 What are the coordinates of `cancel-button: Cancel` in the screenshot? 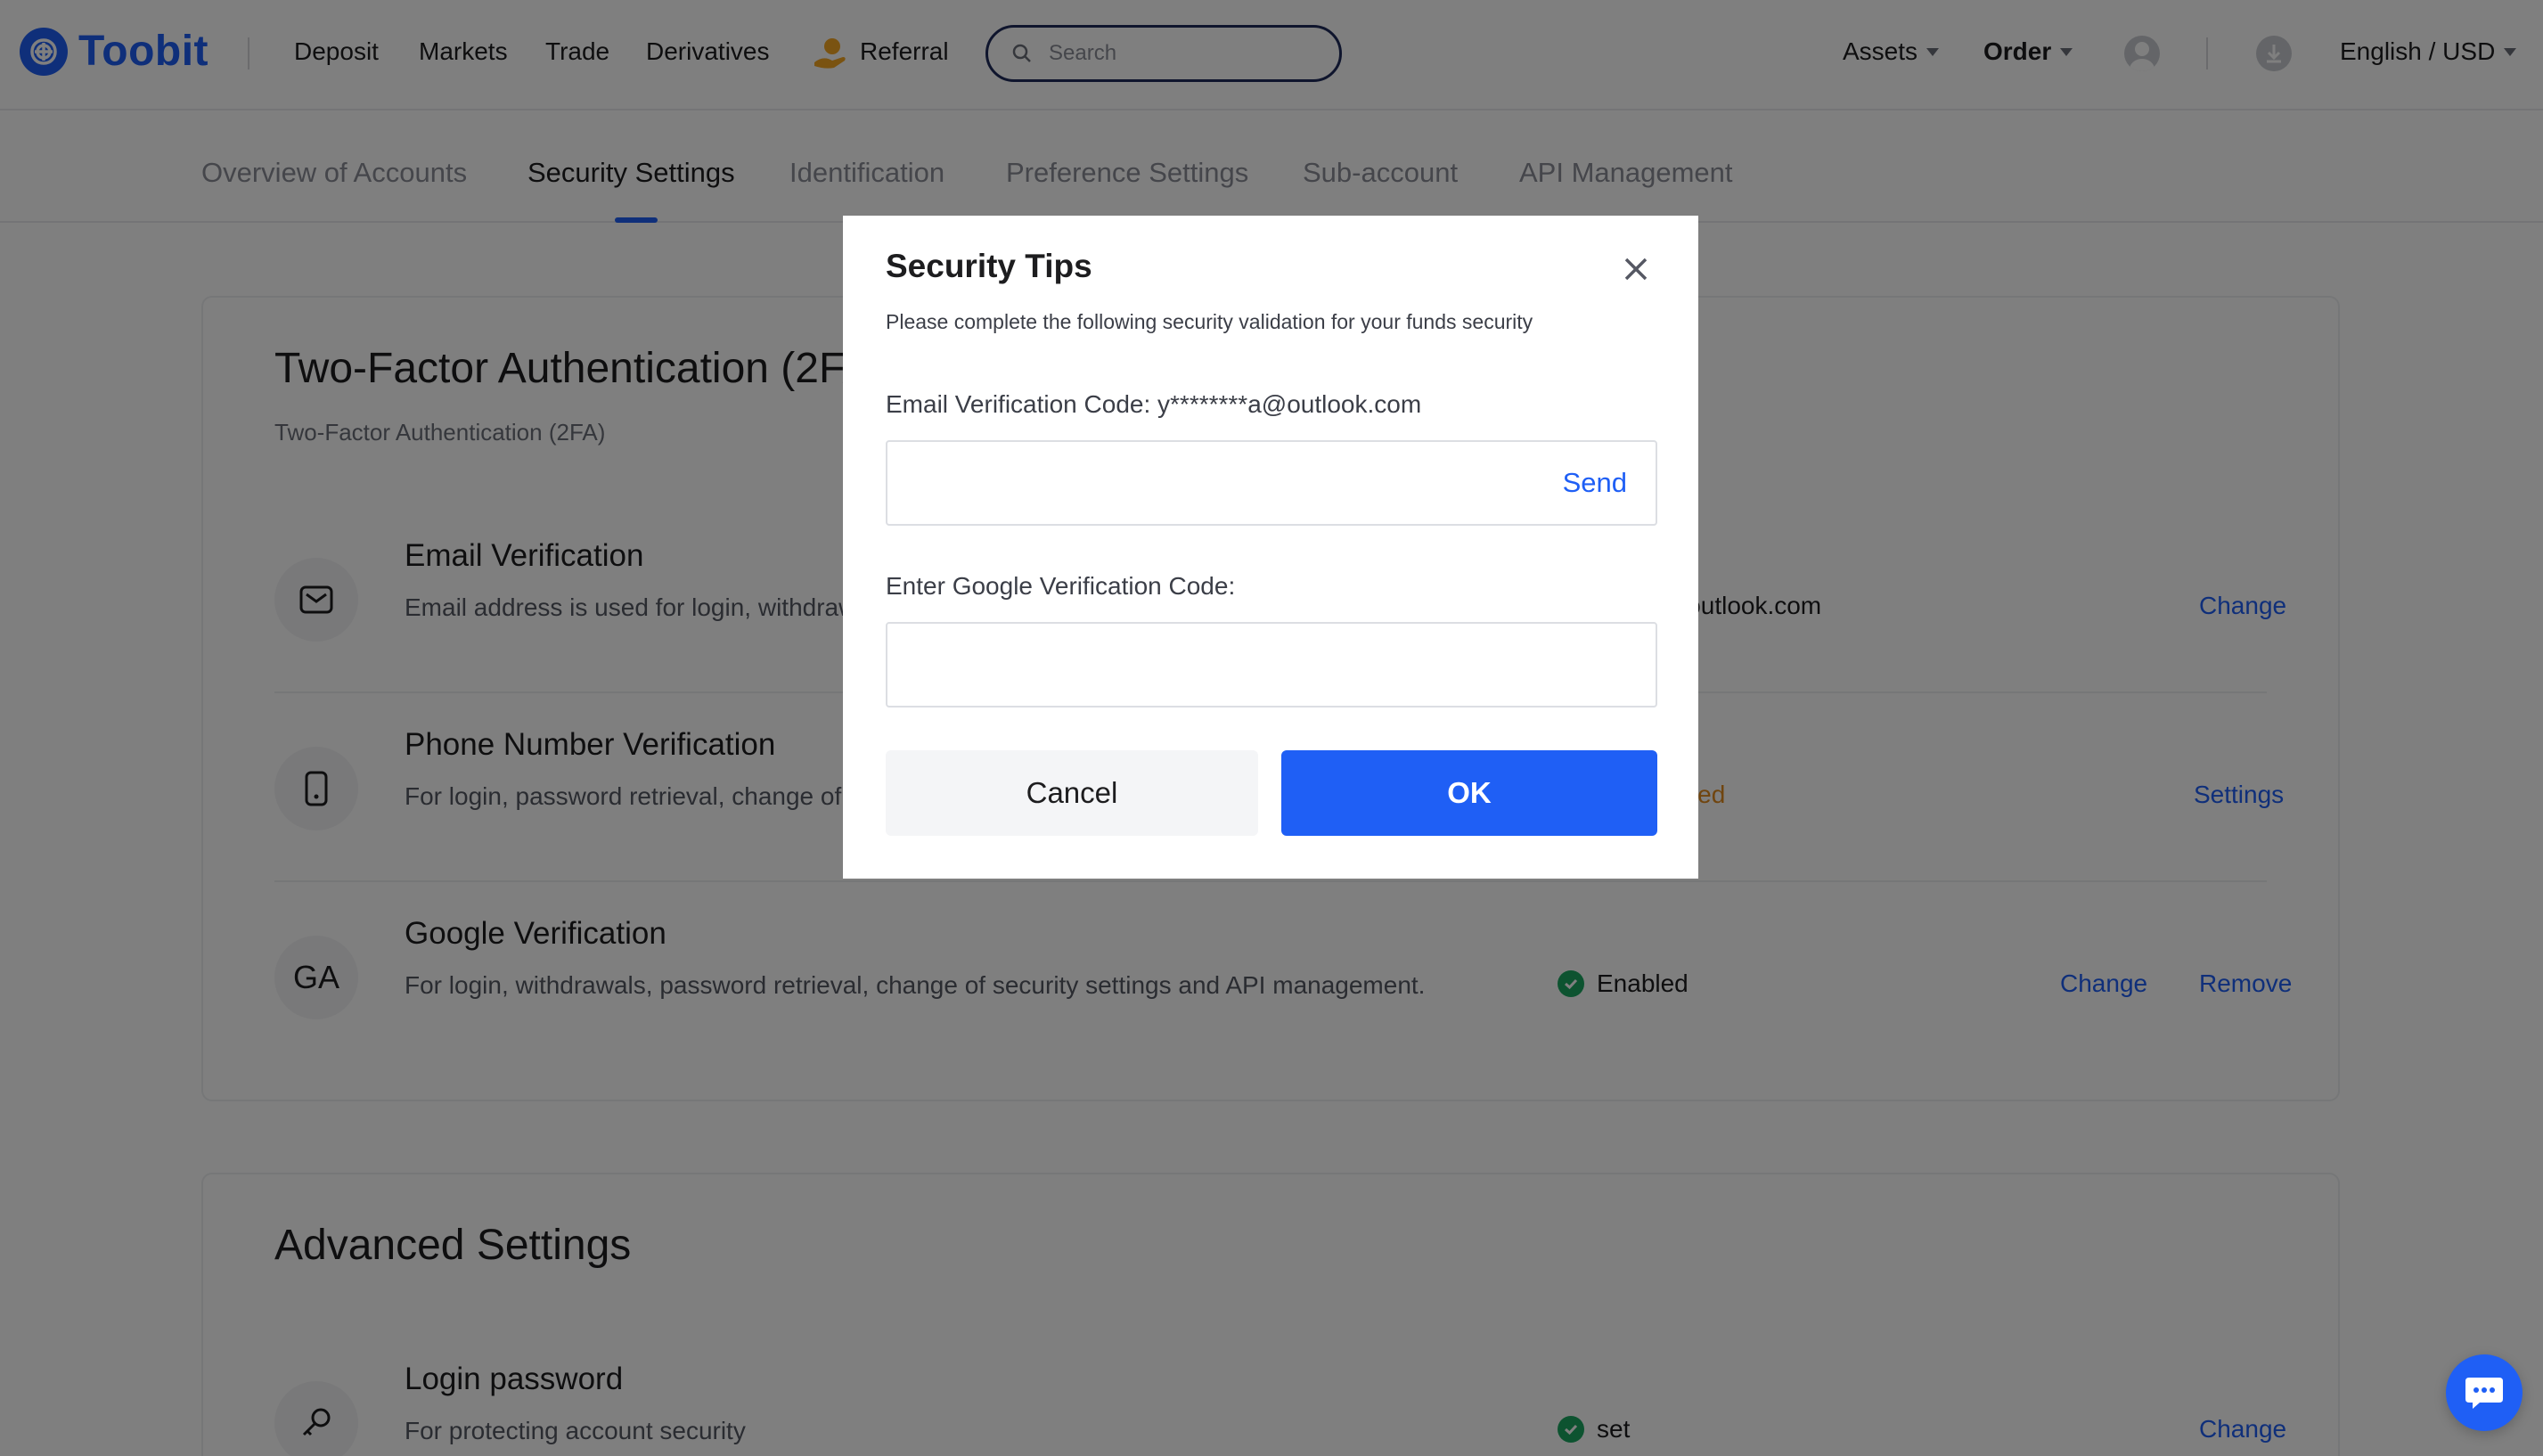 It's located at (1072, 793).